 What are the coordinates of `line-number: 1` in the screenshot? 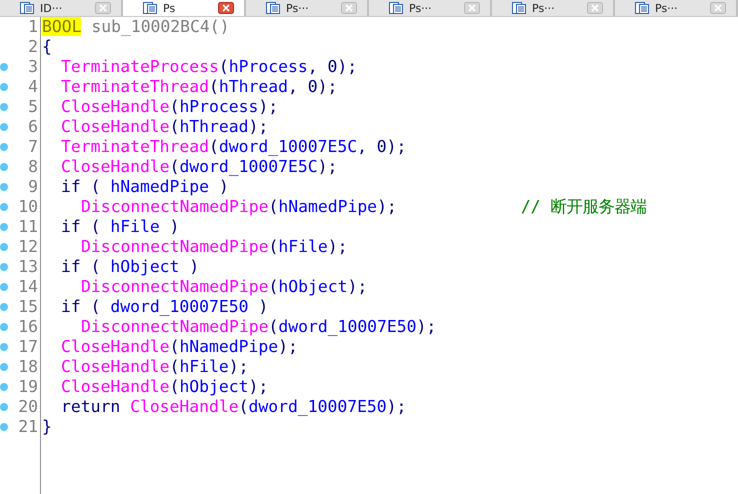 It's located at (33, 27).